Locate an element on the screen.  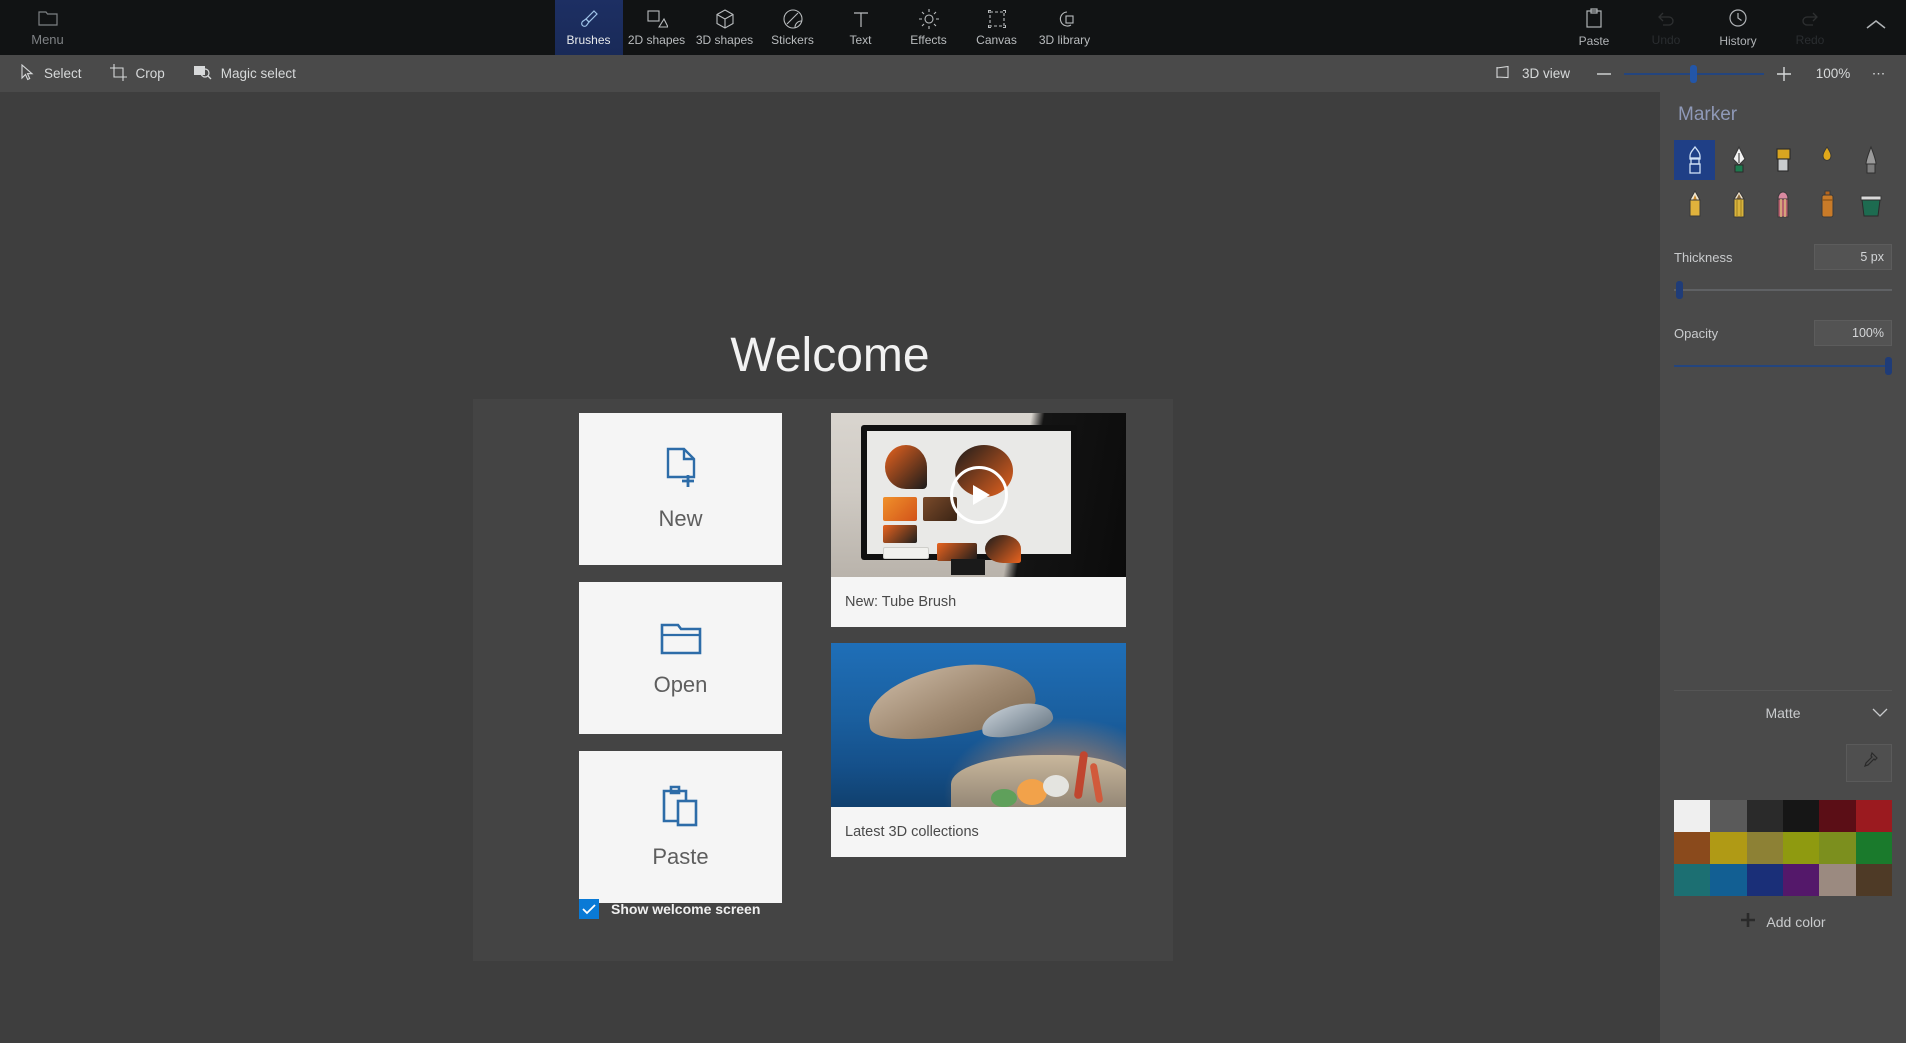
crop-icon is located at coordinates (118, 73).